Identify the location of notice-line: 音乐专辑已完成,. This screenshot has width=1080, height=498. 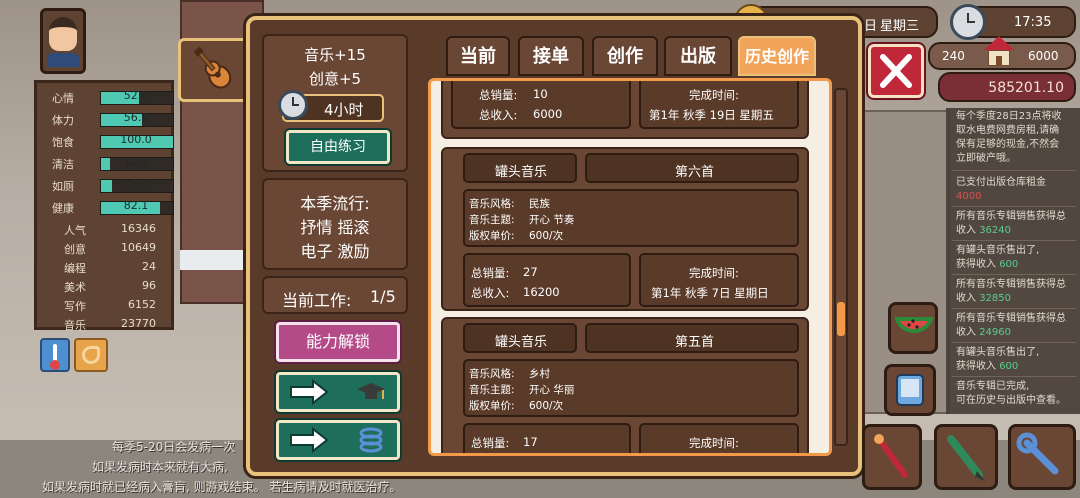
(993, 386).